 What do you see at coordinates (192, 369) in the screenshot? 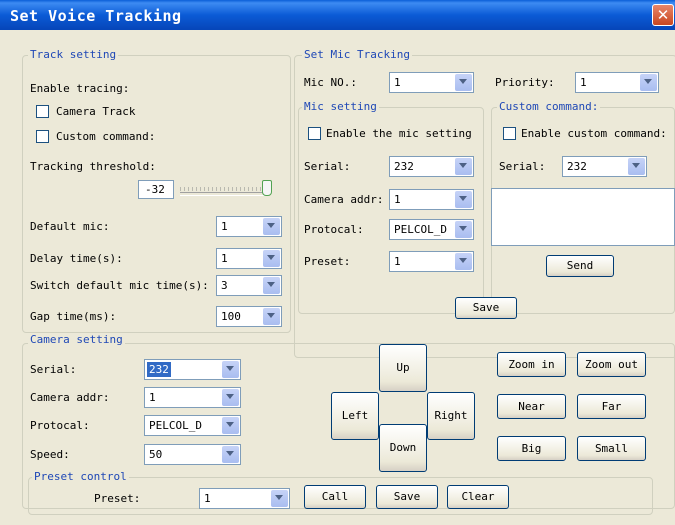
I see `camera-serial-select: 232` at bounding box center [192, 369].